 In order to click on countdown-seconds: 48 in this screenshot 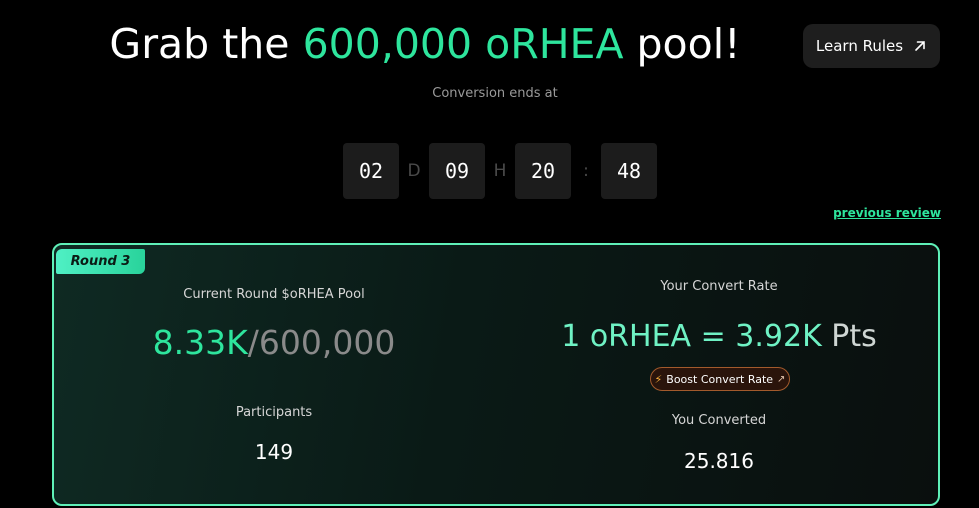, I will do `click(629, 171)`.